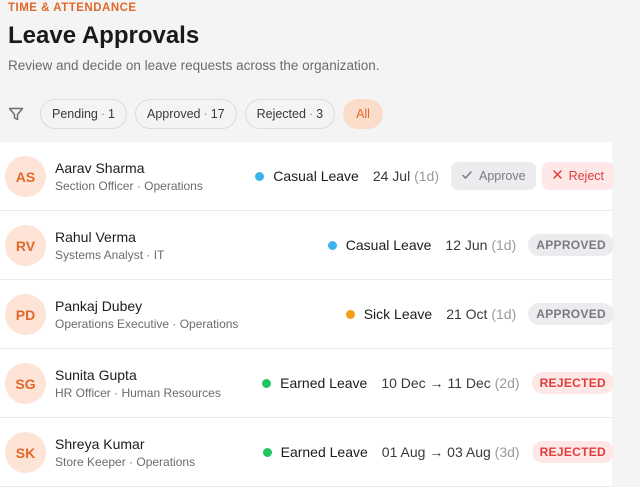 Image resolution: width=640 pixels, height=487 pixels. I want to click on employee-name: Rahul Verma, so click(95, 237).